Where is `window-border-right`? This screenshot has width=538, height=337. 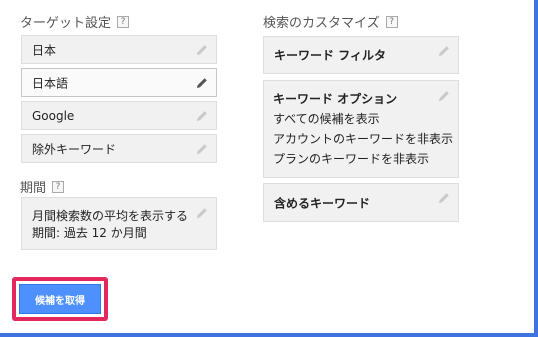 window-border-right is located at coordinates (536, 168).